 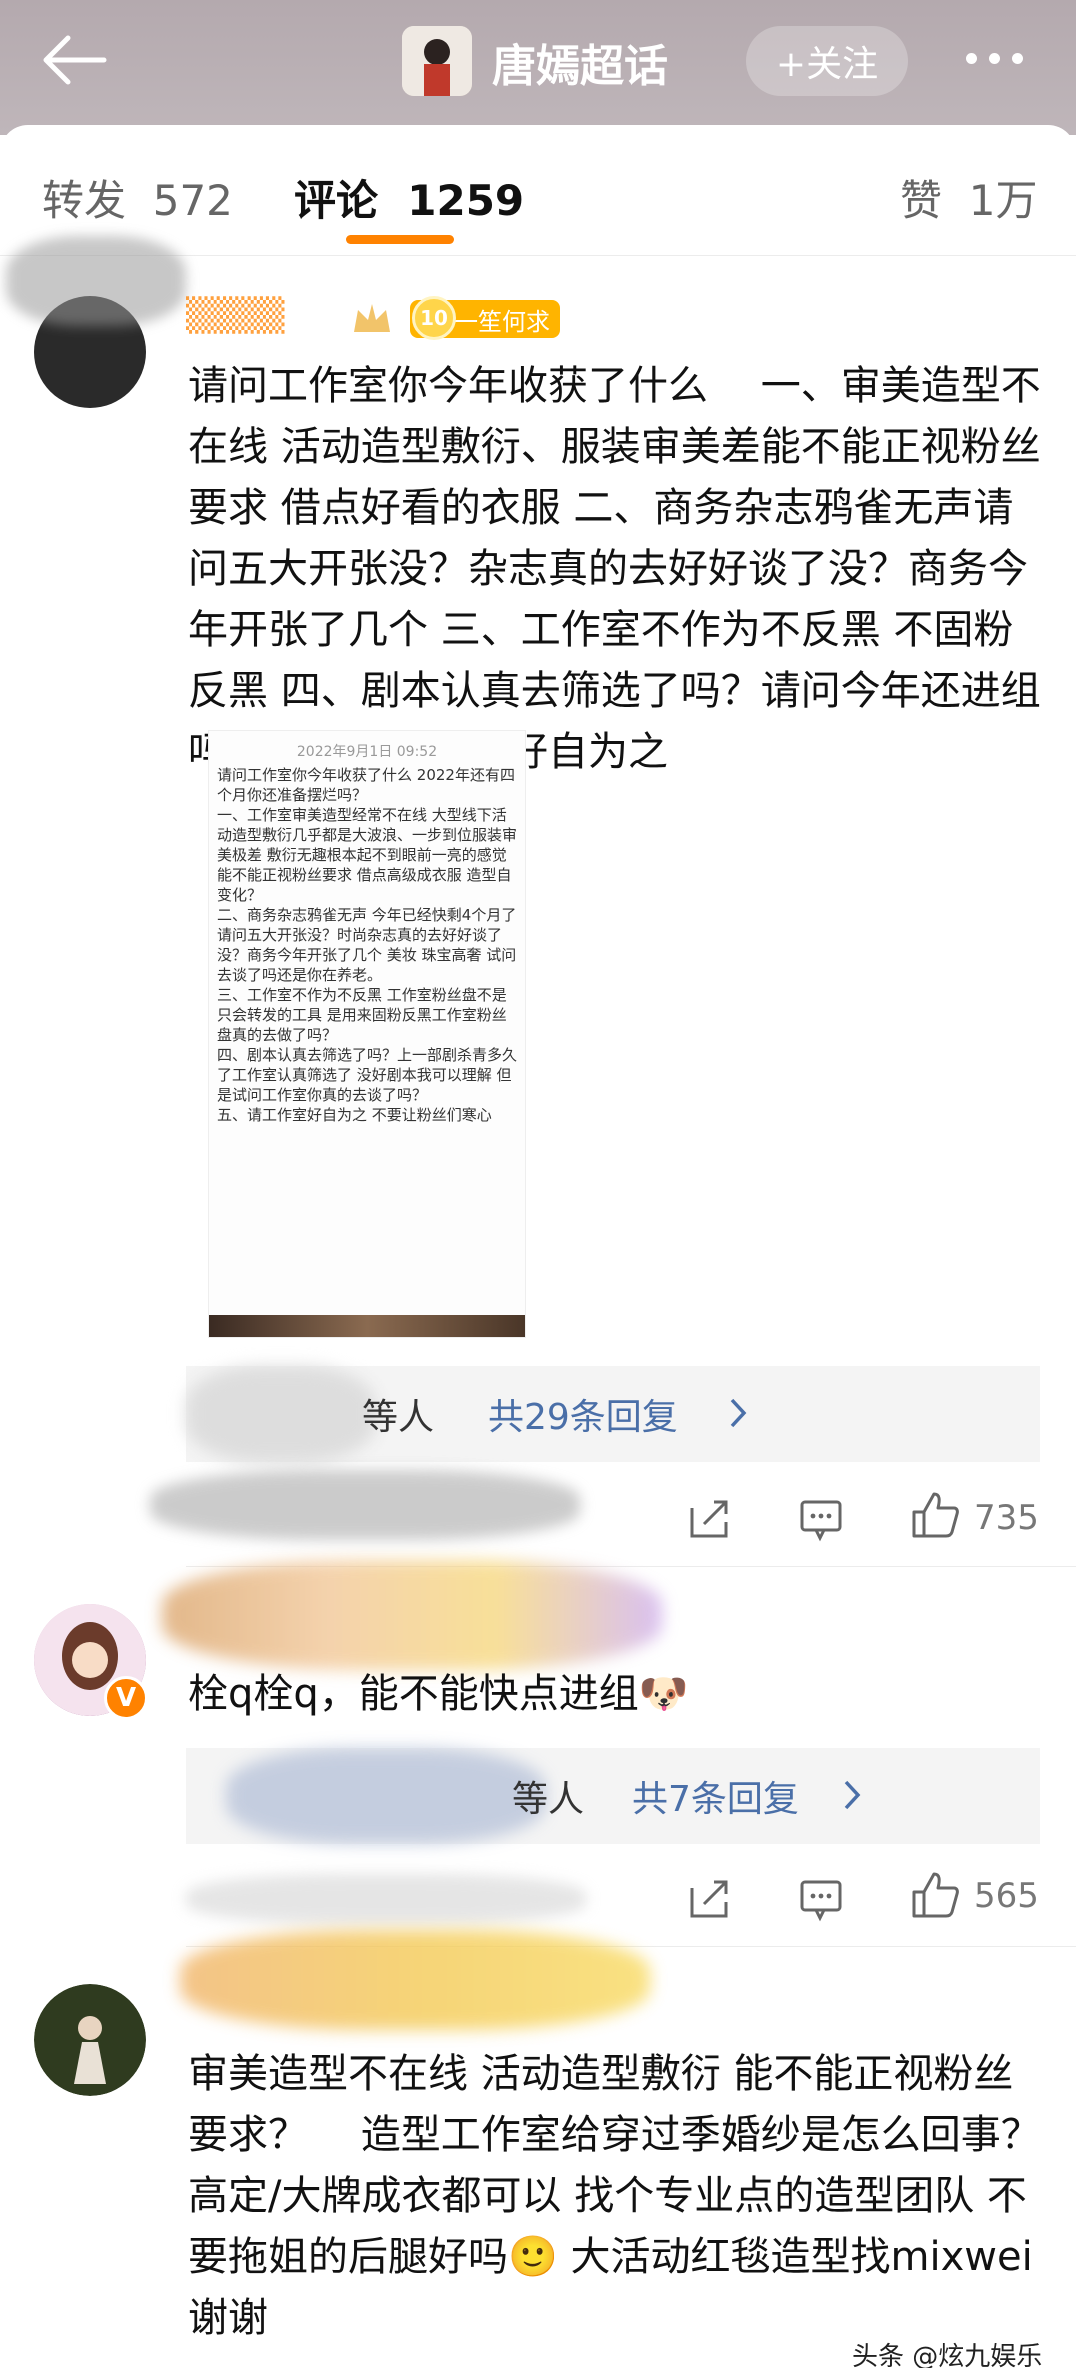 I want to click on verified-v-icon: V, so click(x=126, y=1698).